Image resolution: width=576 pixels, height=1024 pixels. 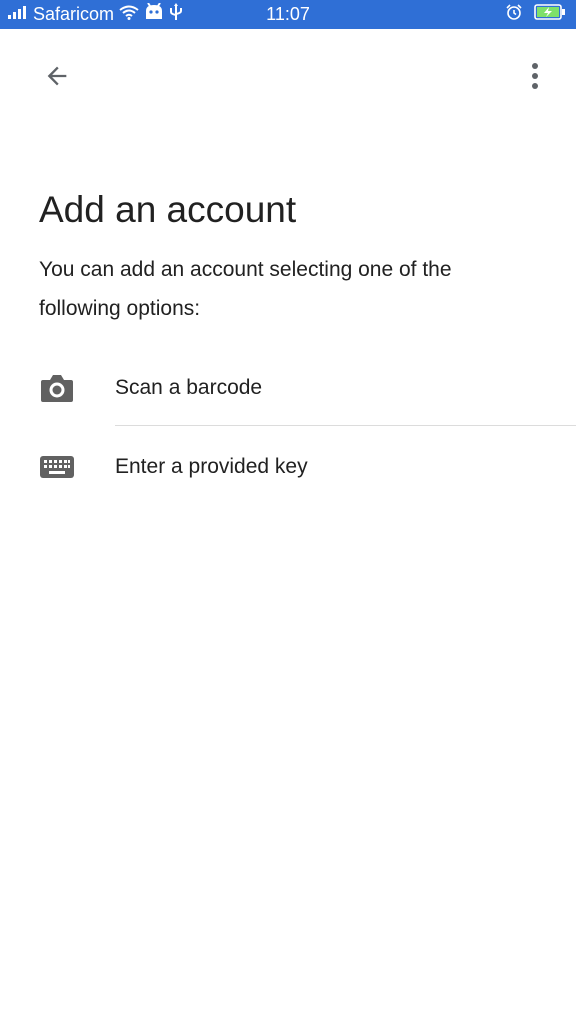 I want to click on enter-key-label: Enter a provided key, so click(x=211, y=466).